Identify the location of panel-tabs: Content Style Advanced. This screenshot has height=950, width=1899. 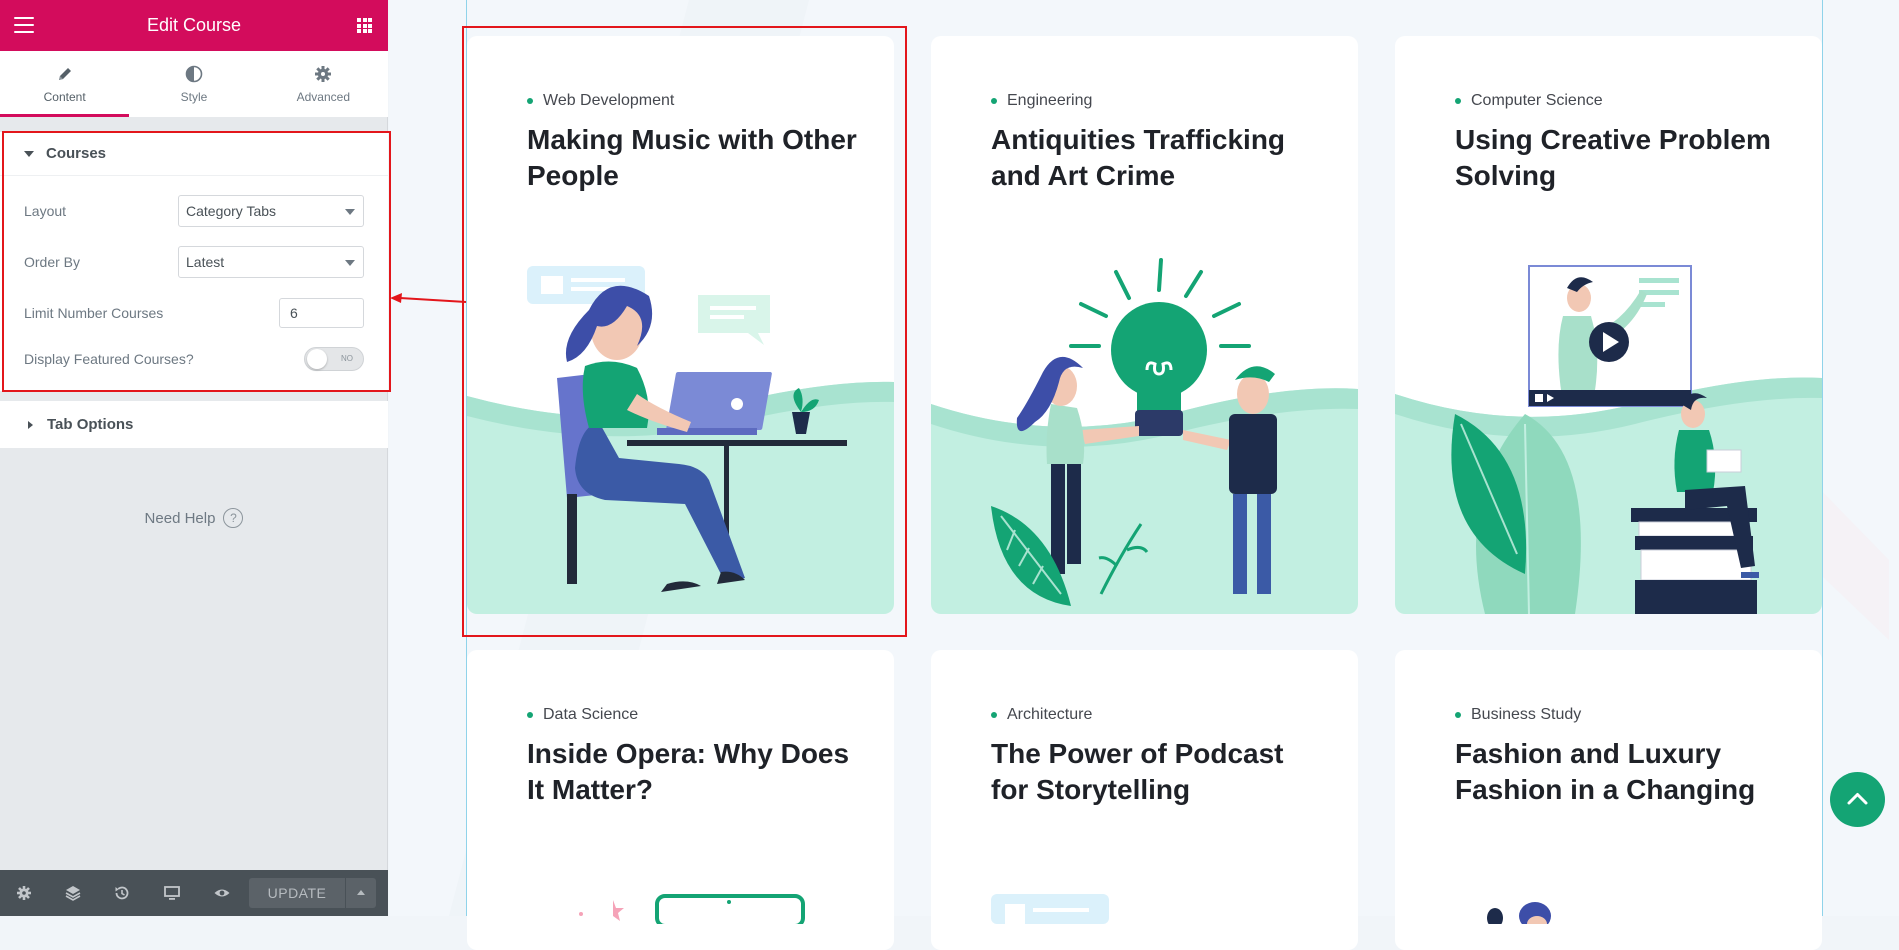
(194, 84).